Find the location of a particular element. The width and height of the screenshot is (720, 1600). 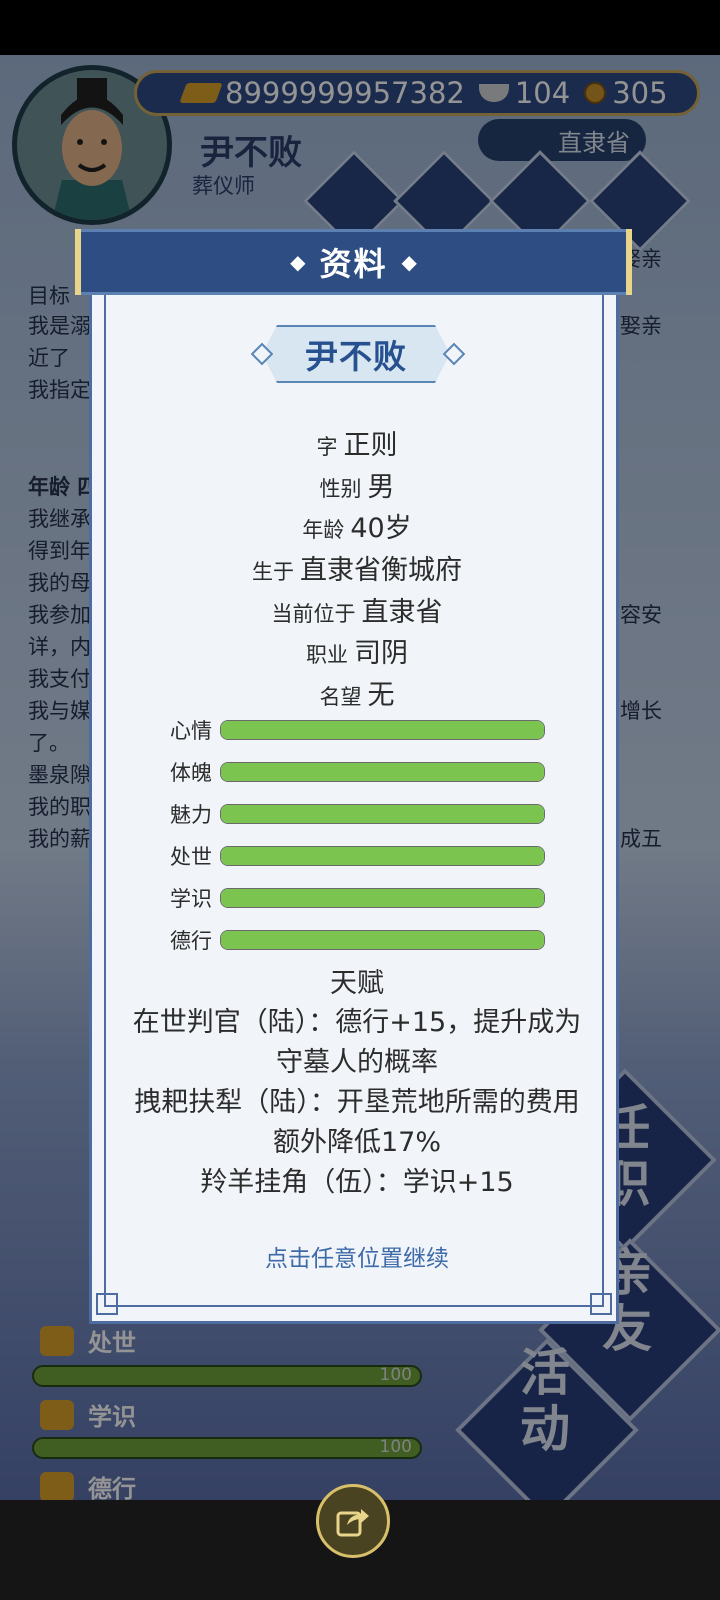

info-birthplace: 生于 直隶省衡城府 is located at coordinates (357, 567).